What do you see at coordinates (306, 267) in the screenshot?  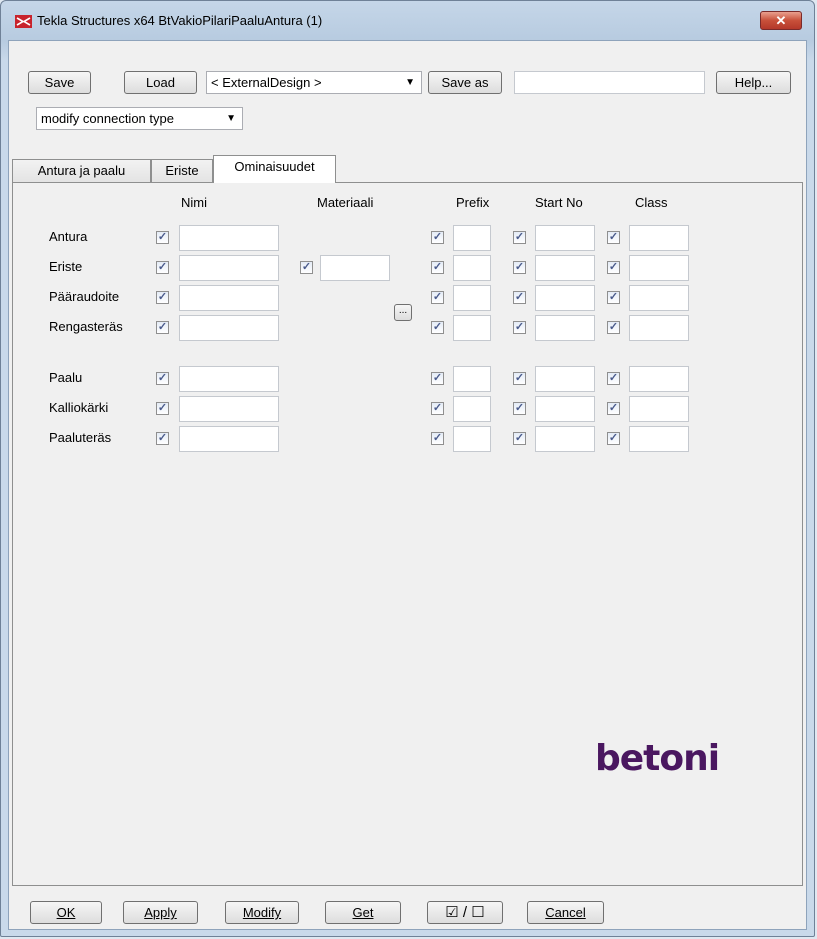 I see `materiaali-checkbox: ✓` at bounding box center [306, 267].